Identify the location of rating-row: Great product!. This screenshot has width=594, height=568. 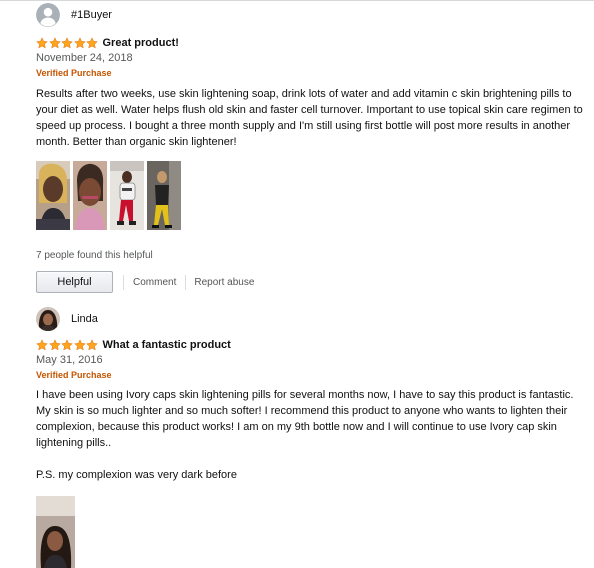
(310, 43).